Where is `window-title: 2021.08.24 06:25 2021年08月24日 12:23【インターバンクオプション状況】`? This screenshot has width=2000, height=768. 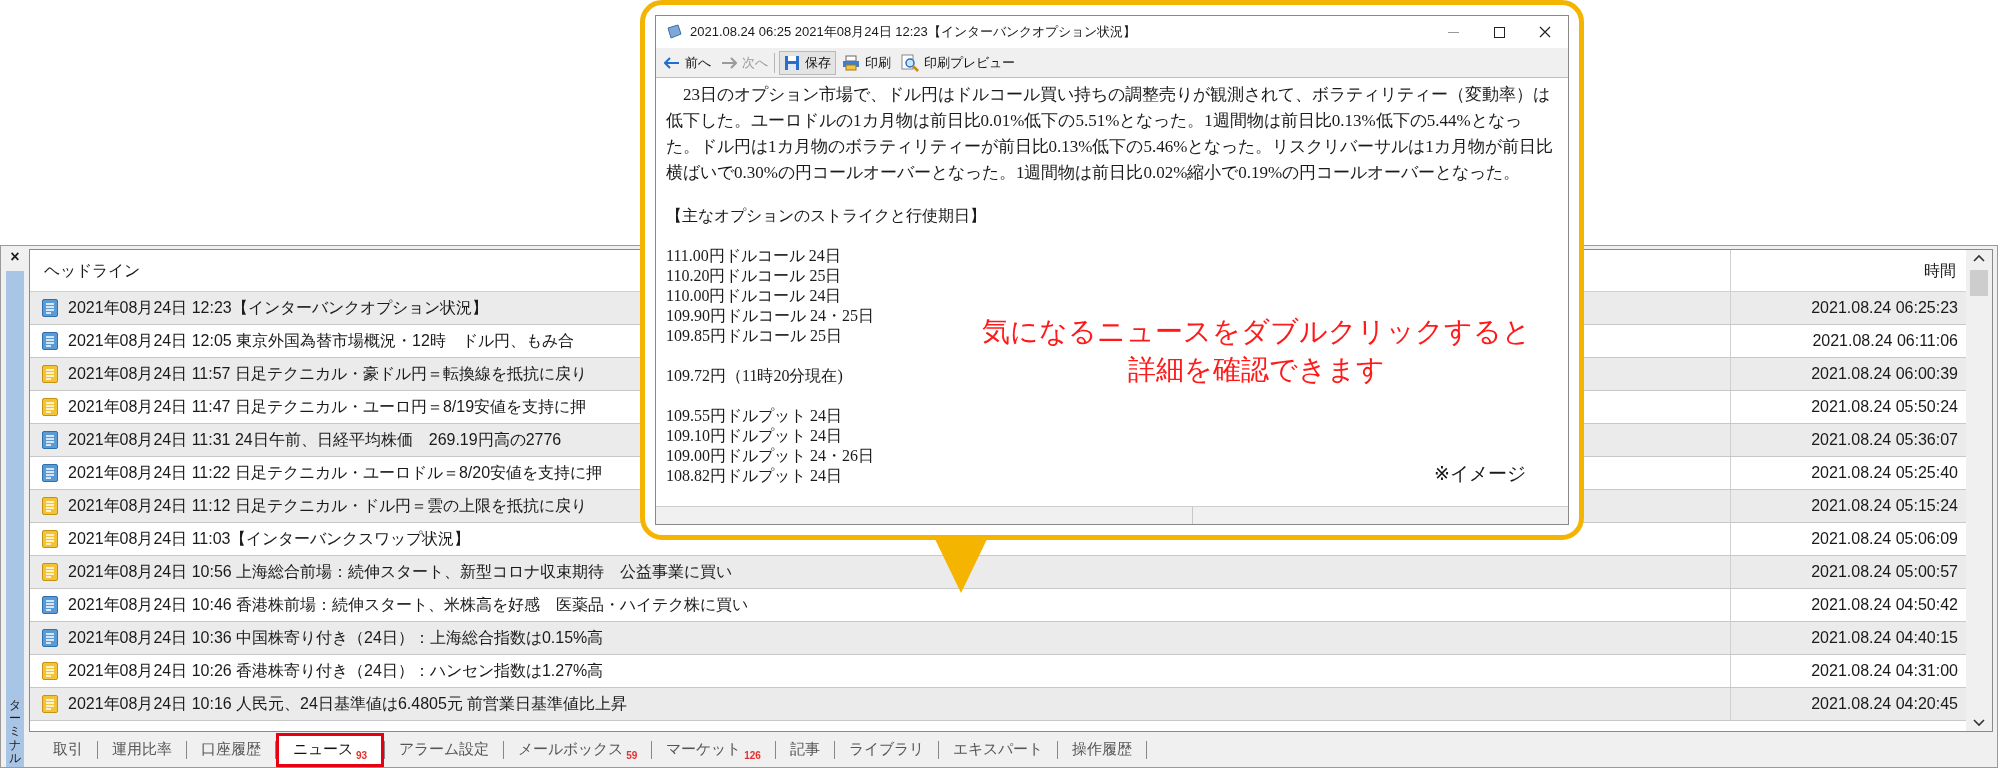
window-title: 2021.08.24 06:25 2021年08月24日 12:23【インターバンクオプション状況】 is located at coordinates (913, 32).